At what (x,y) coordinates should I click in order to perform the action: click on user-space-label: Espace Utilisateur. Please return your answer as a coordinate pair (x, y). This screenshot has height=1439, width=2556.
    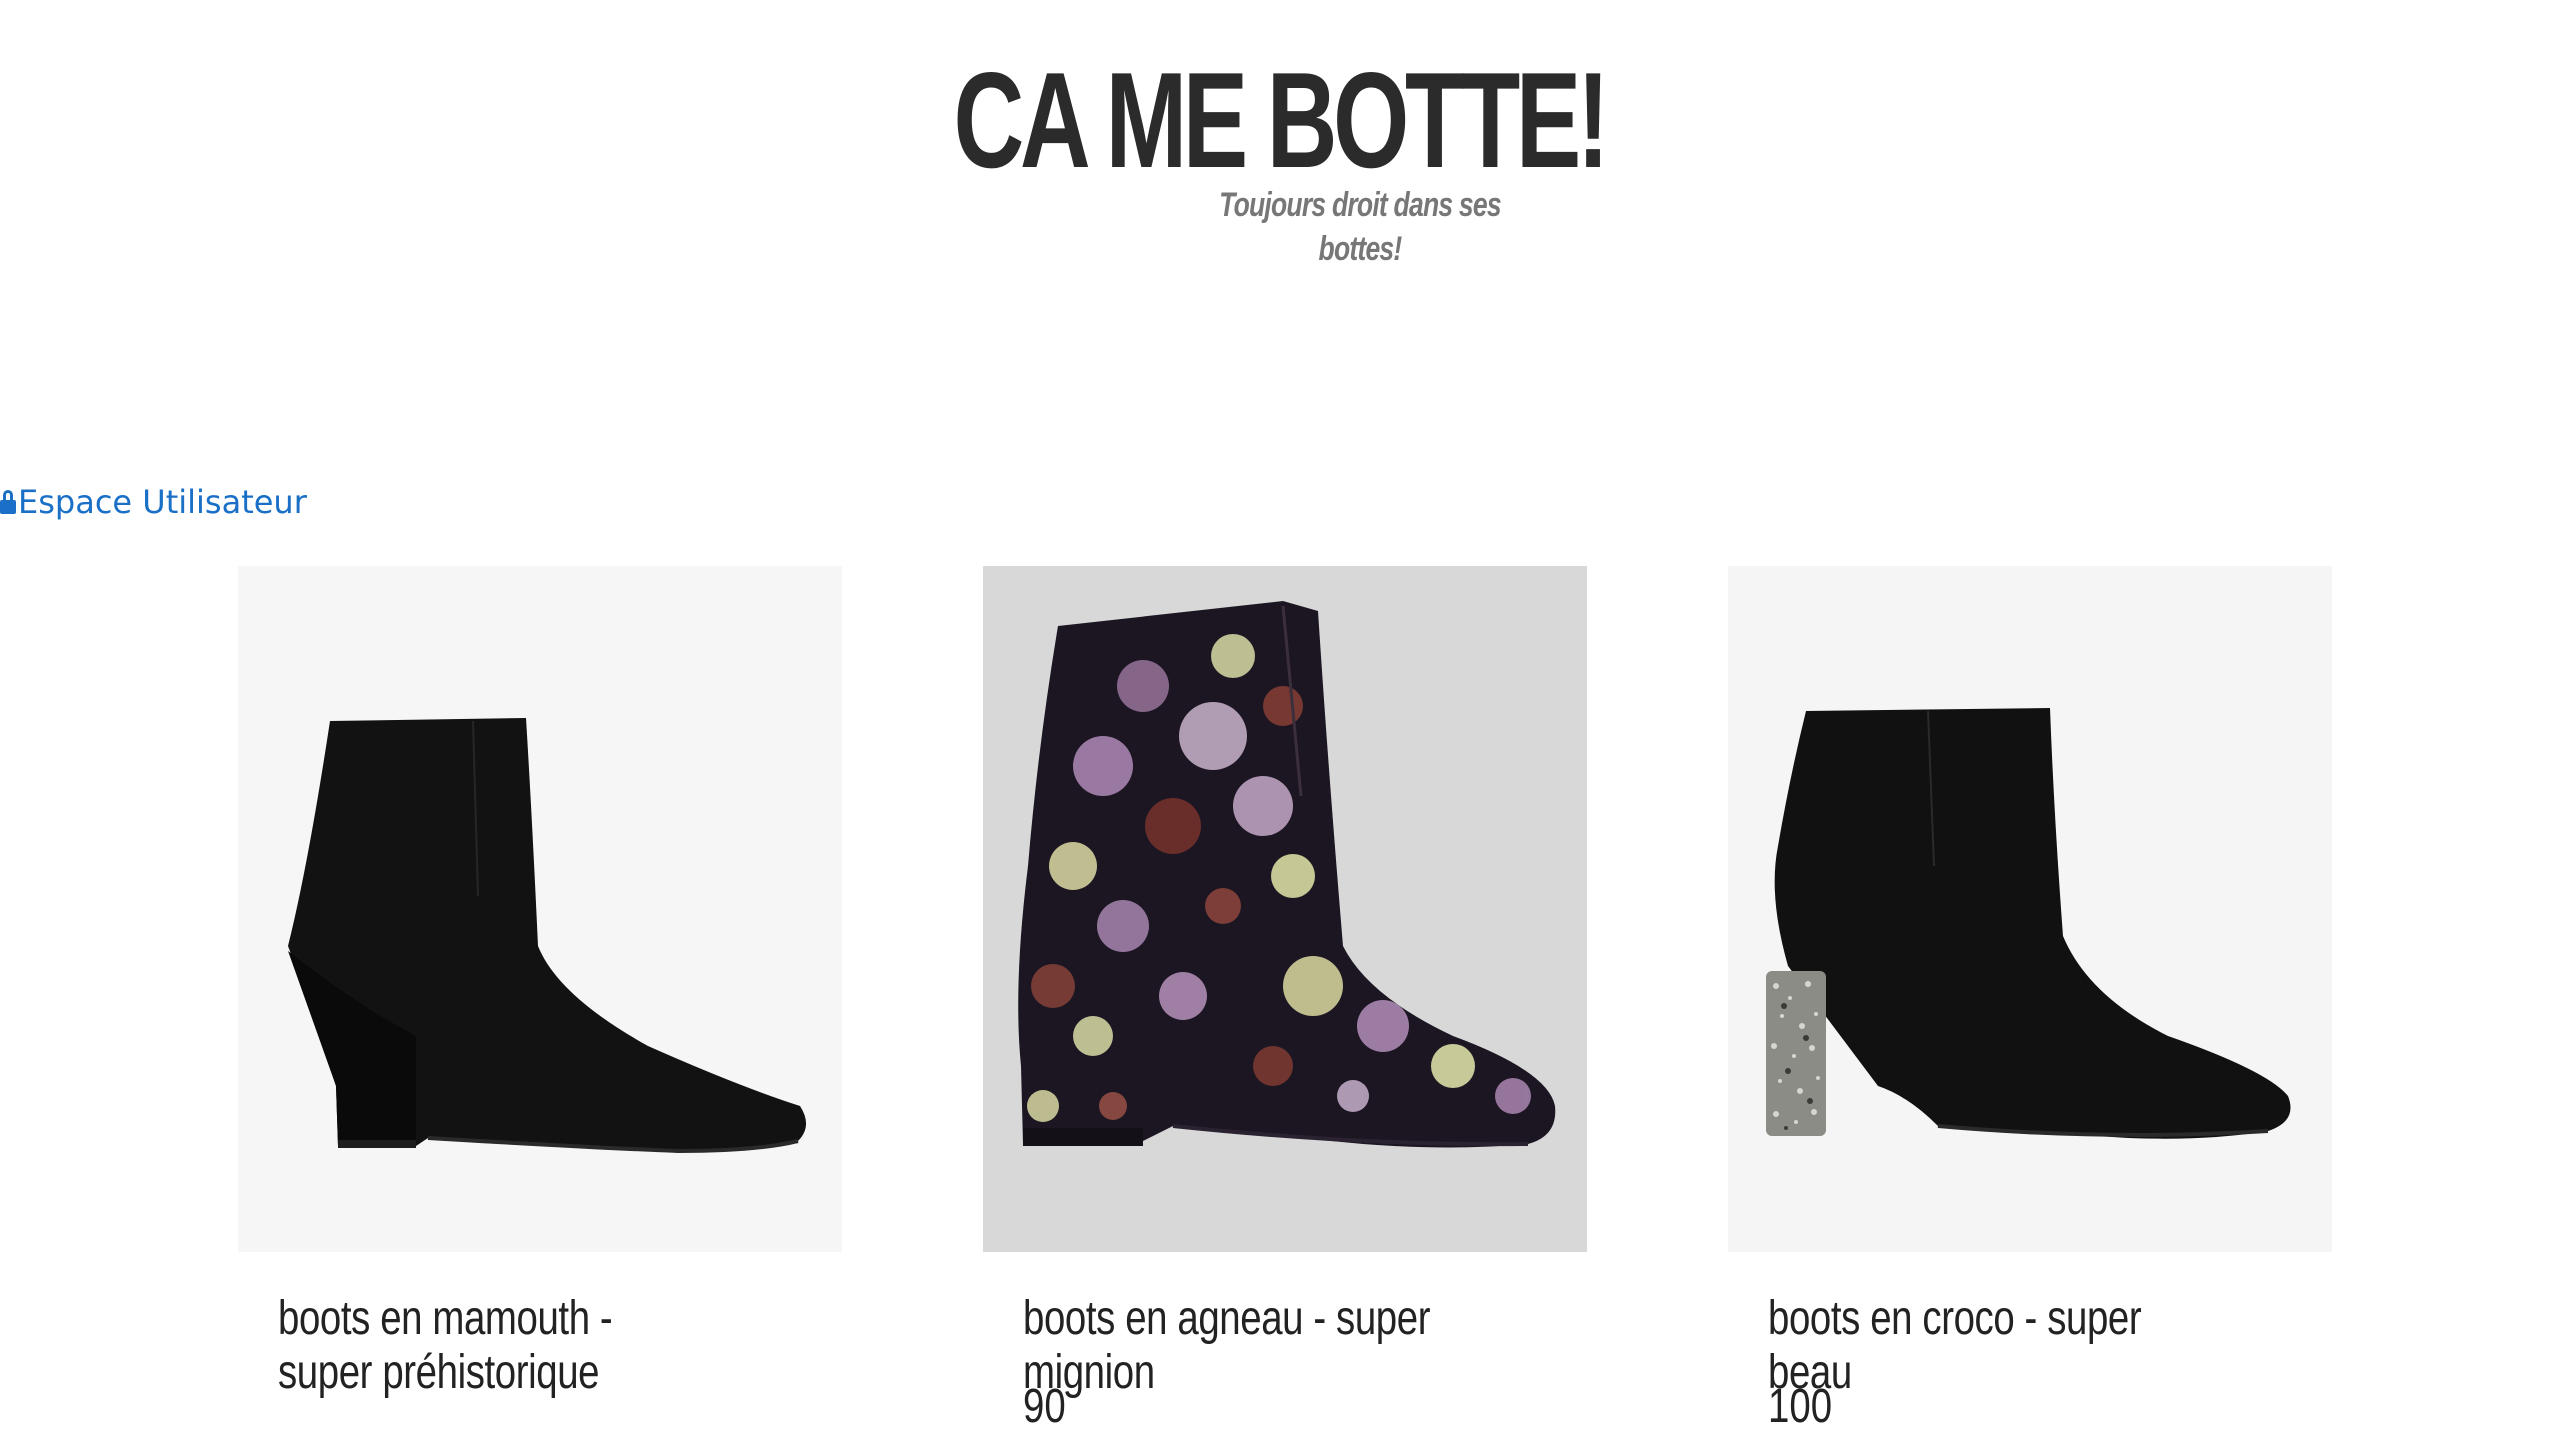
    Looking at the image, I should click on (162, 502).